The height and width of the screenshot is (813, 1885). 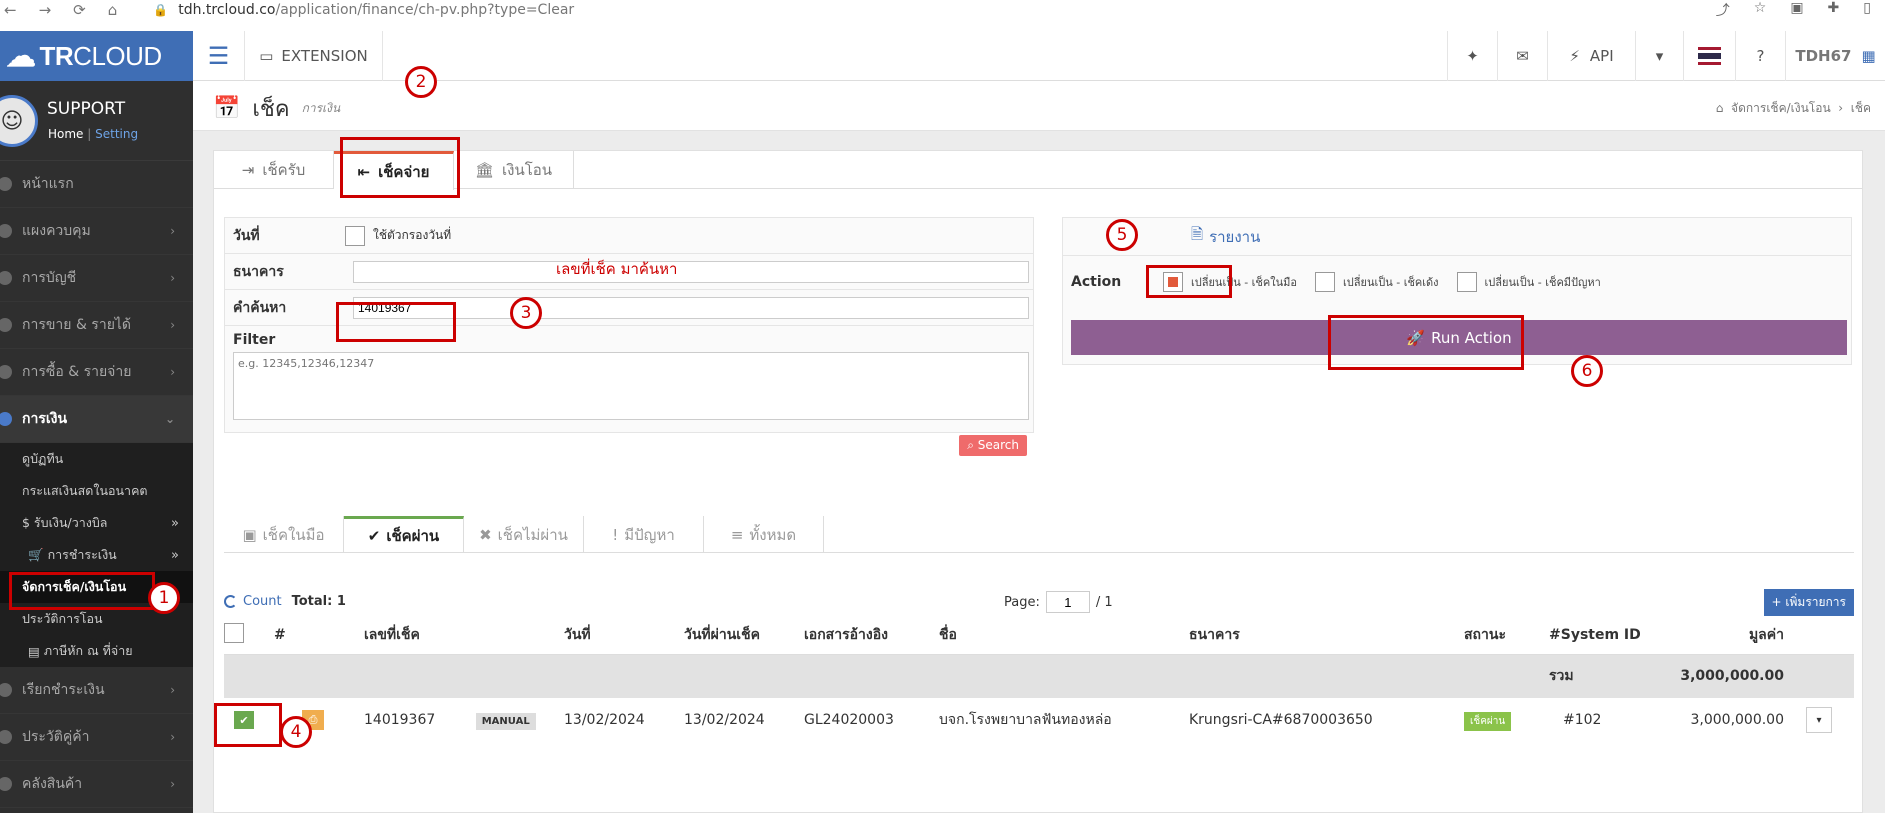 What do you see at coordinates (355, 235) in the screenshot?
I see `date-filter-checkbox` at bounding box center [355, 235].